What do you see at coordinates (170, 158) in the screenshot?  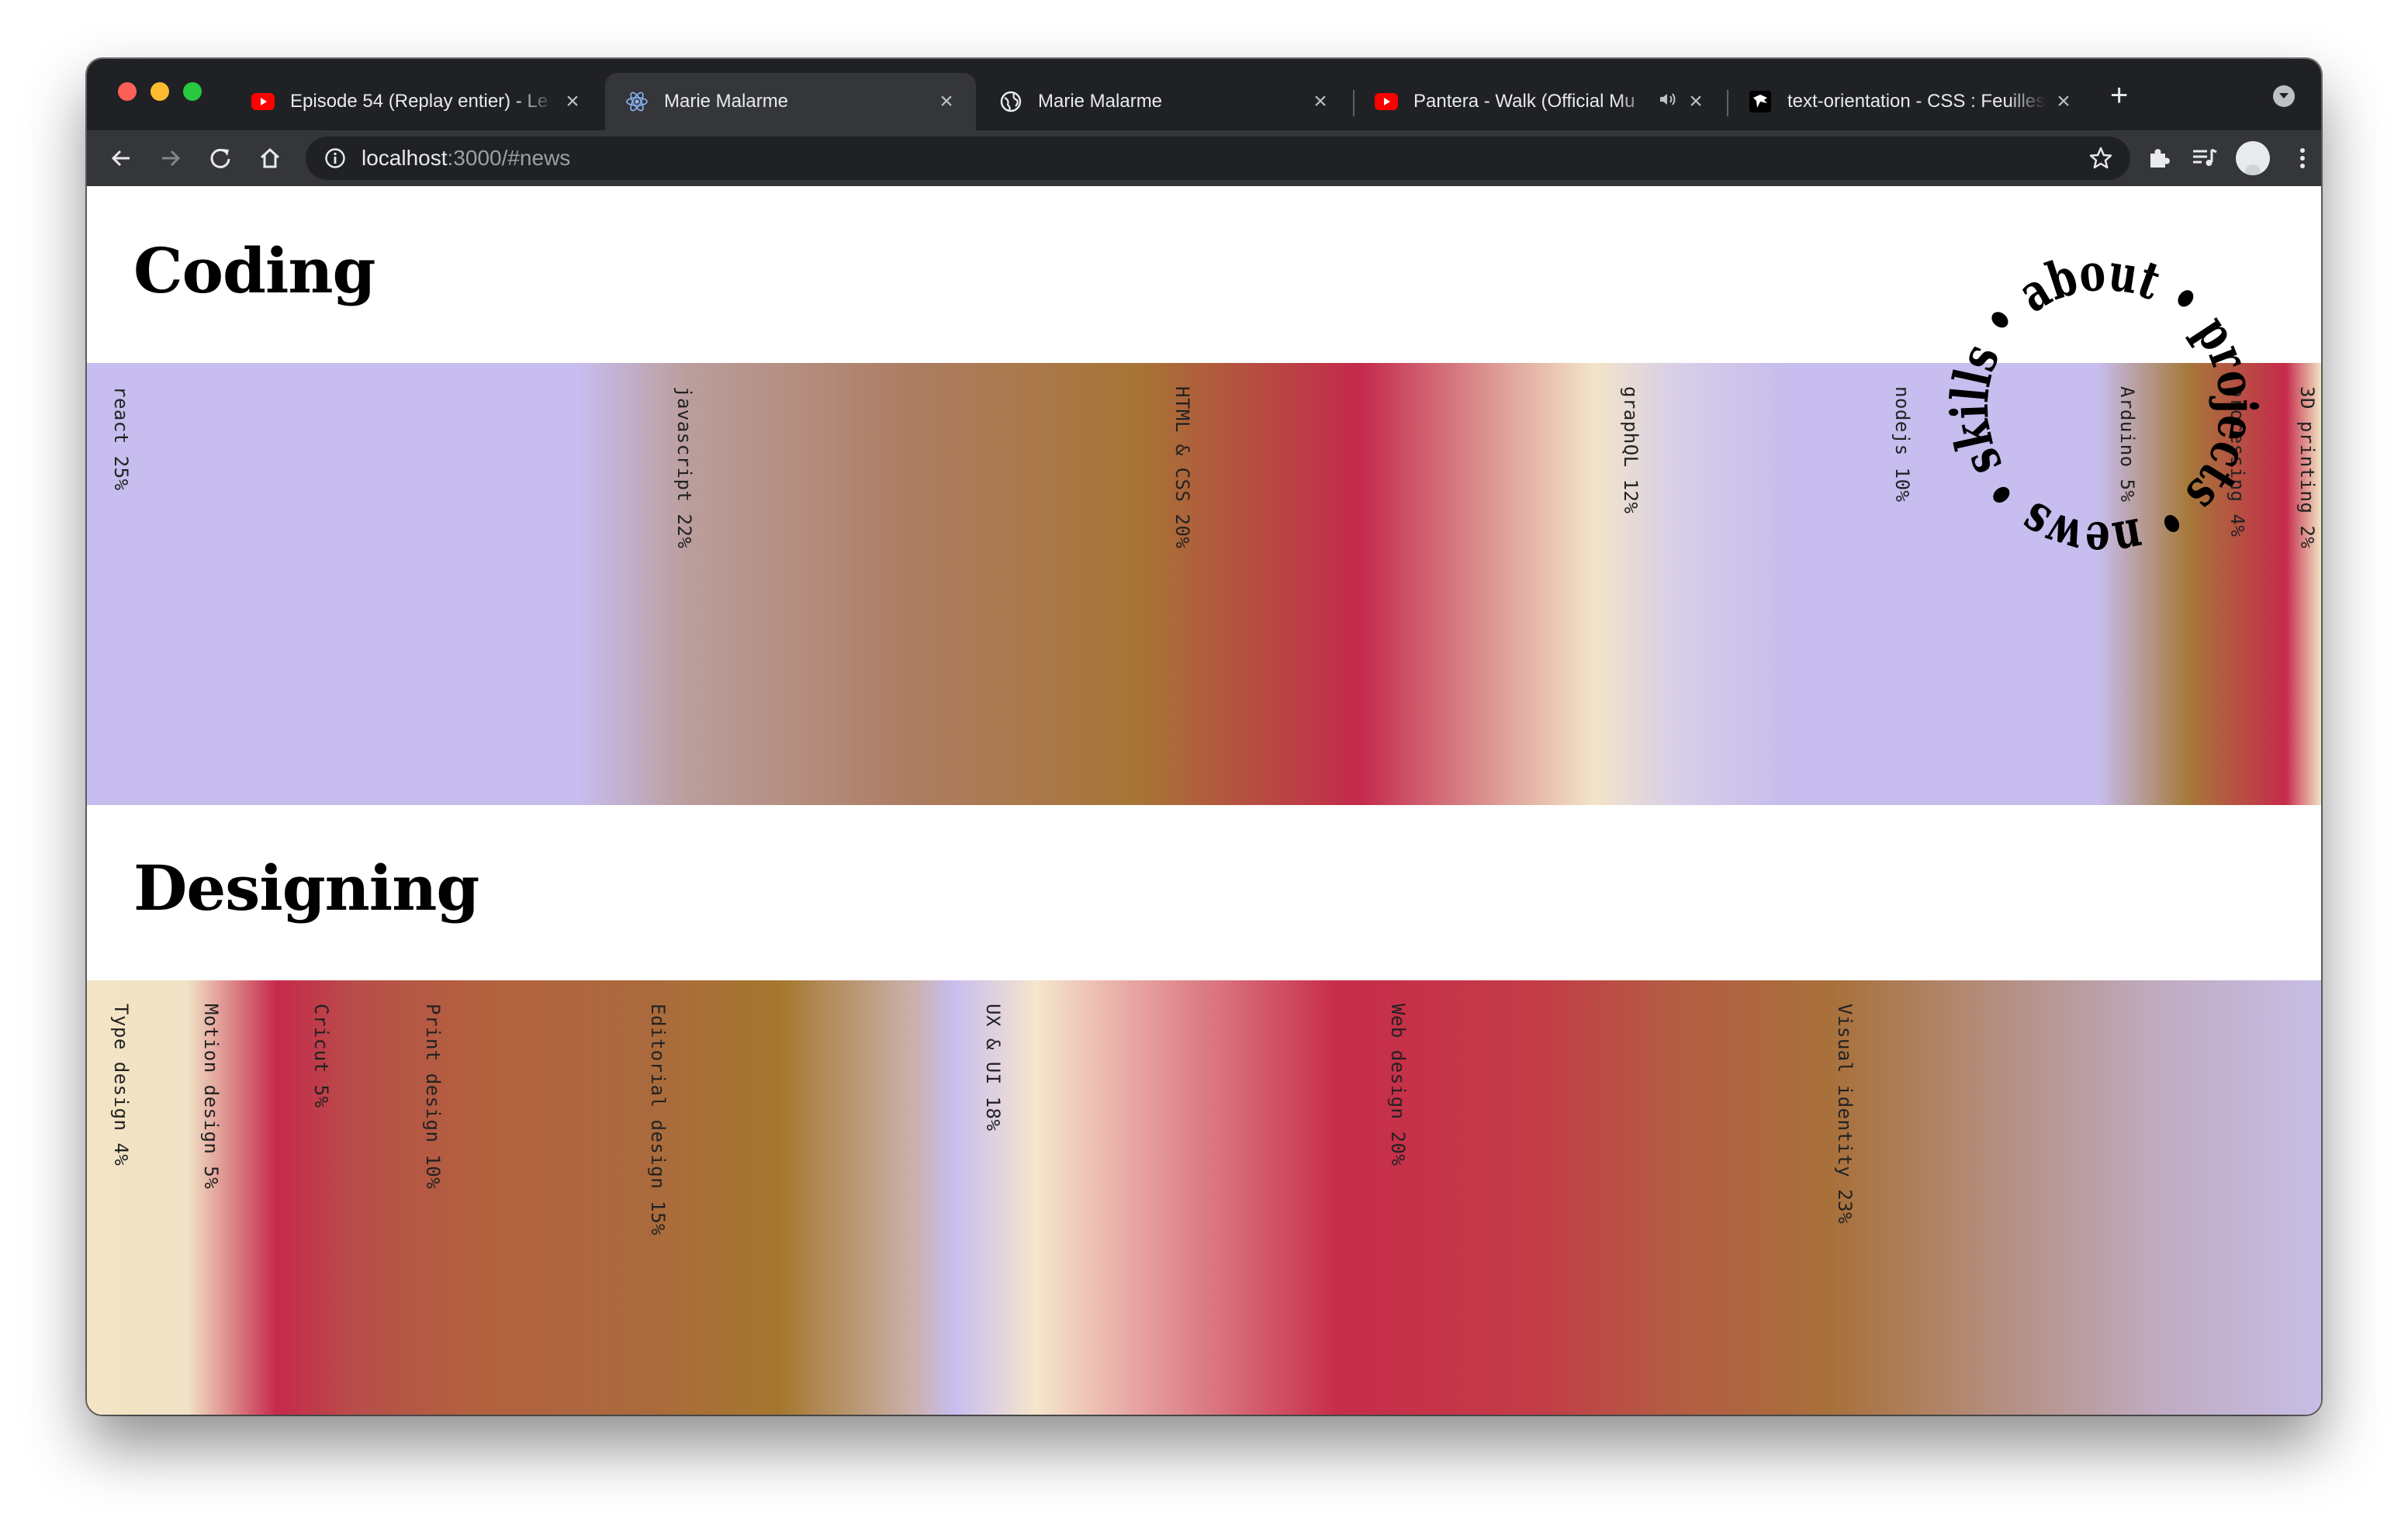 I see `forward-arrow-icon` at bounding box center [170, 158].